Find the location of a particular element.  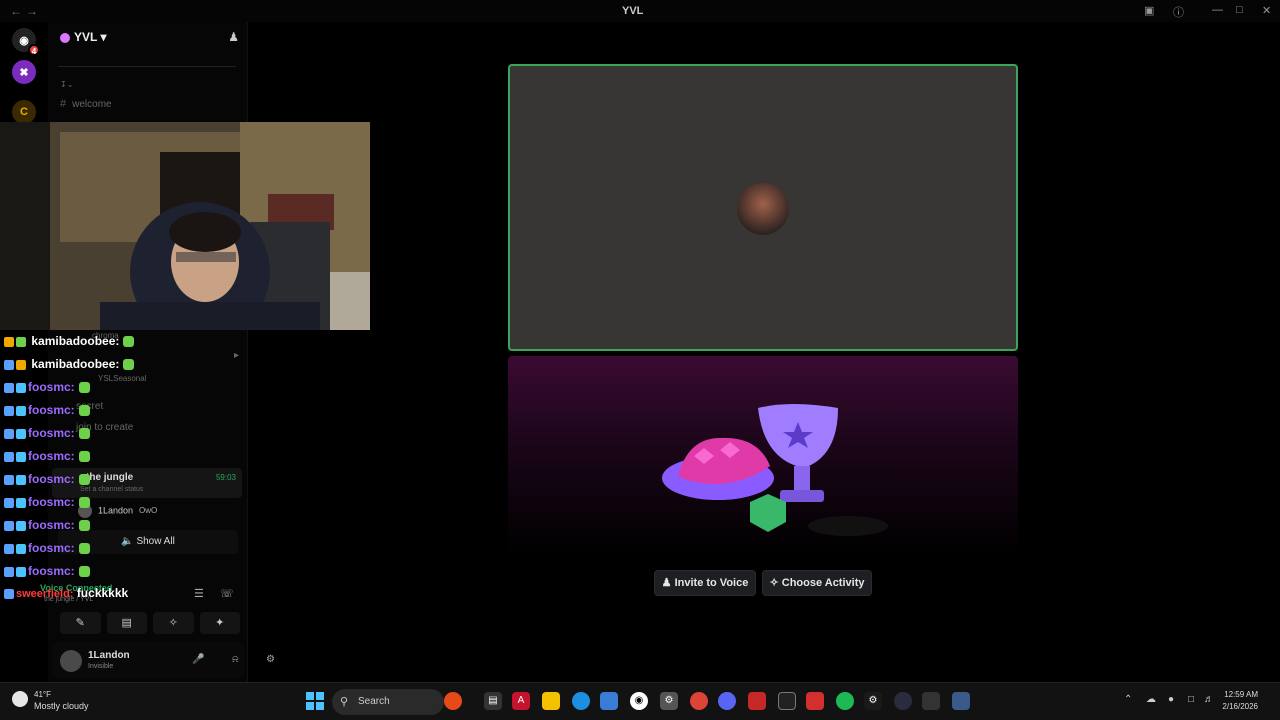

steam-icon: ⚙ is located at coordinates (873, 701).